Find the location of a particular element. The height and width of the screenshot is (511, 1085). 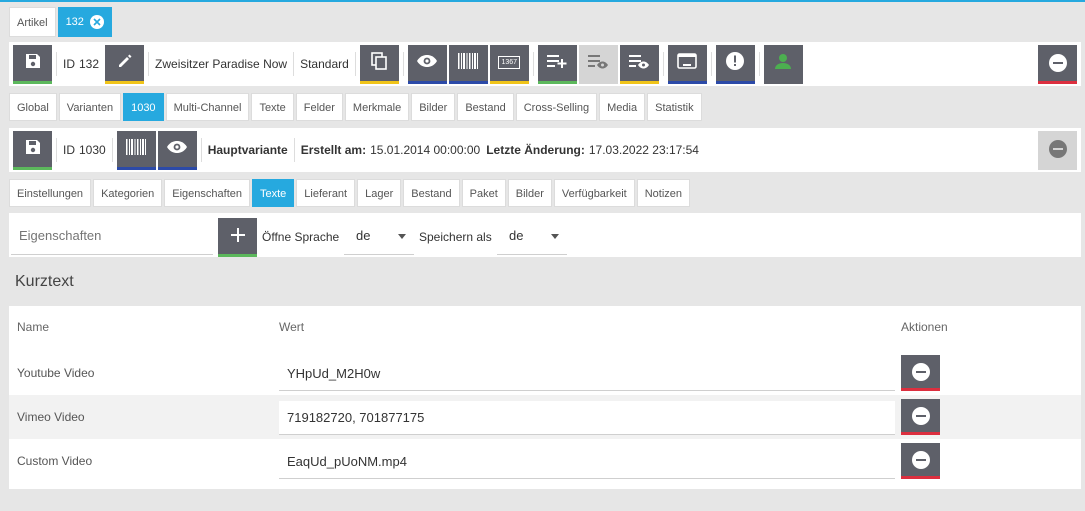

browser-icon is located at coordinates (687, 62).